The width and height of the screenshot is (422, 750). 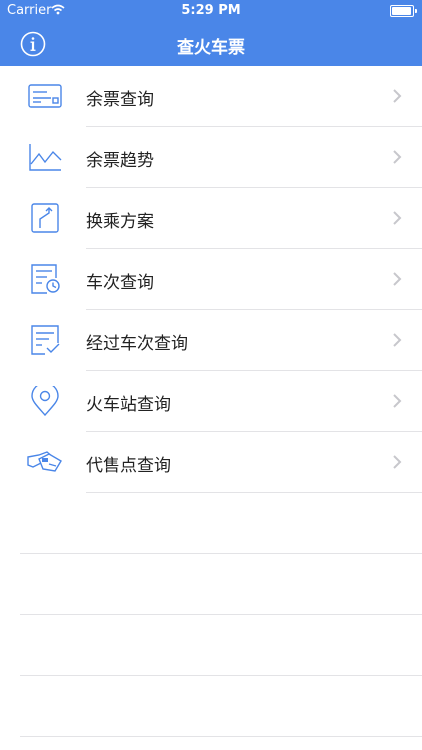 What do you see at coordinates (120, 222) in the screenshot?
I see `menu-item-label: 换乘方案` at bounding box center [120, 222].